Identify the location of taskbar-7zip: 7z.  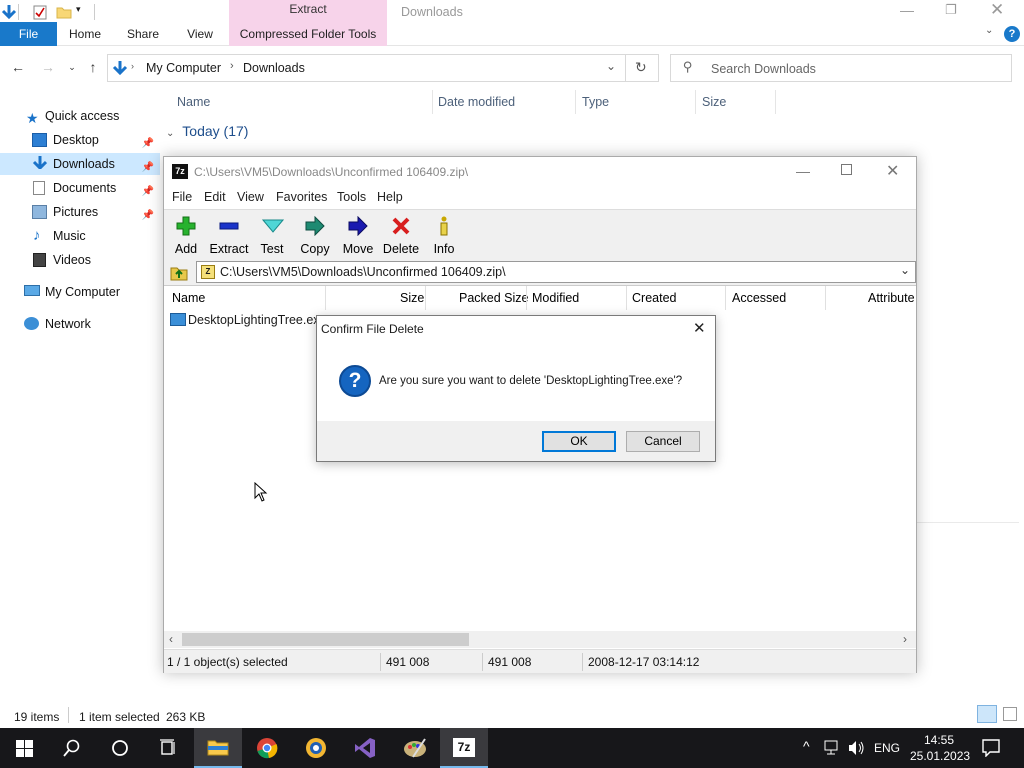
(464, 748).